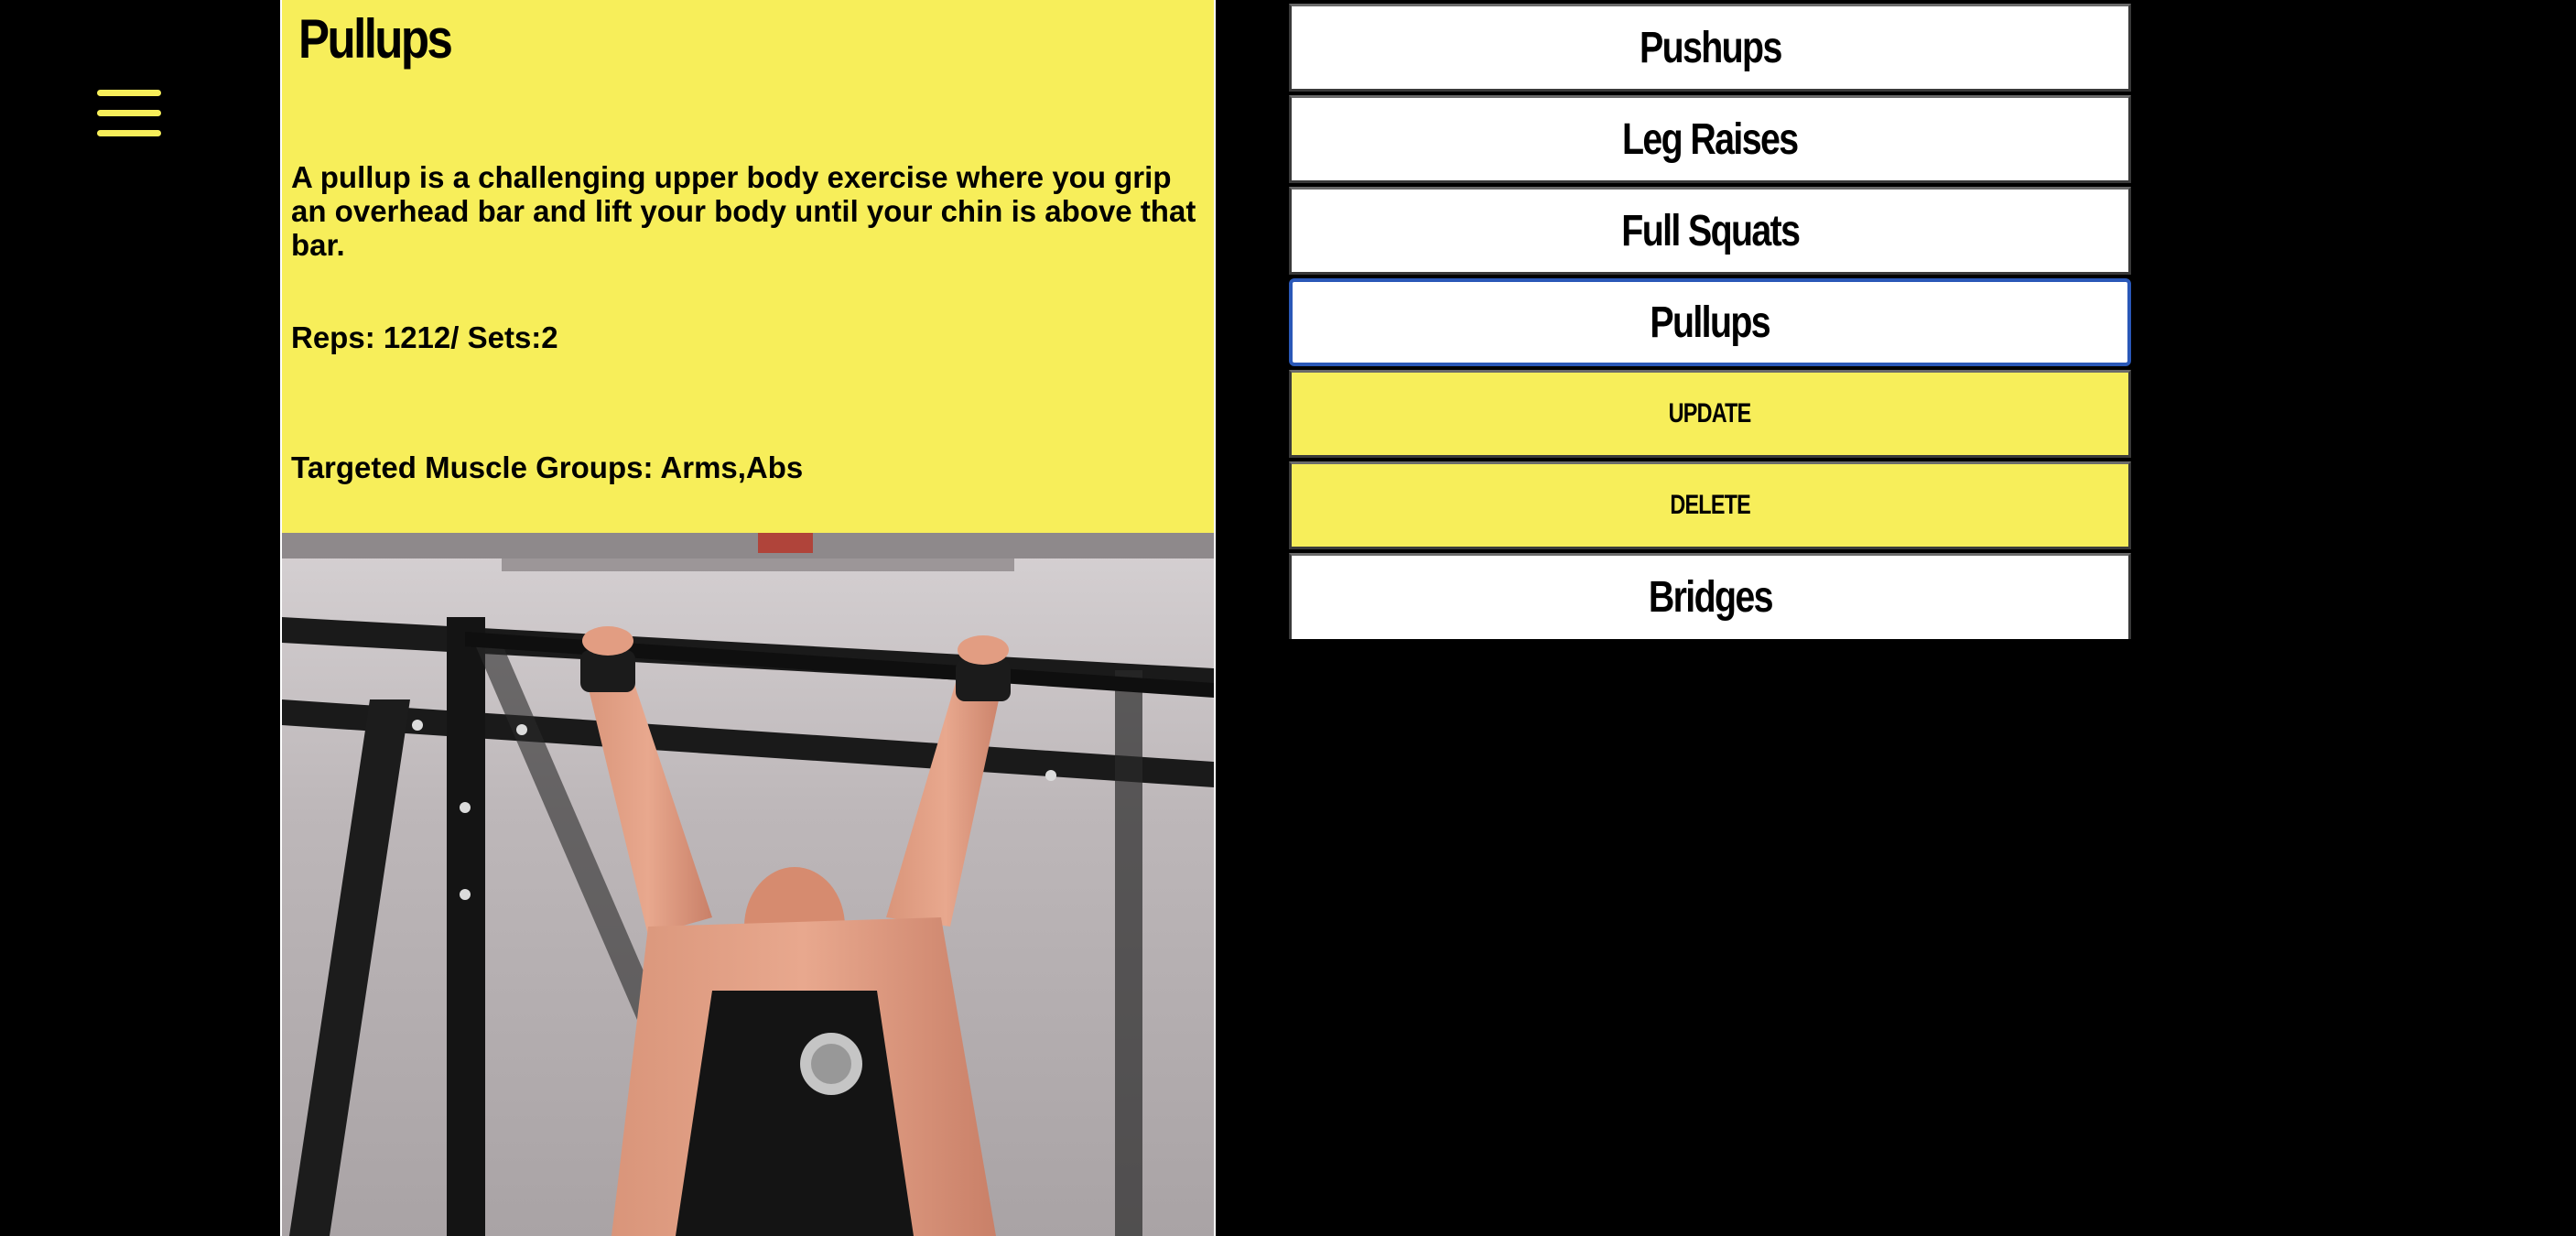 The height and width of the screenshot is (1236, 2576). Describe the element at coordinates (129, 93) in the screenshot. I see `menu-bar-top` at that location.